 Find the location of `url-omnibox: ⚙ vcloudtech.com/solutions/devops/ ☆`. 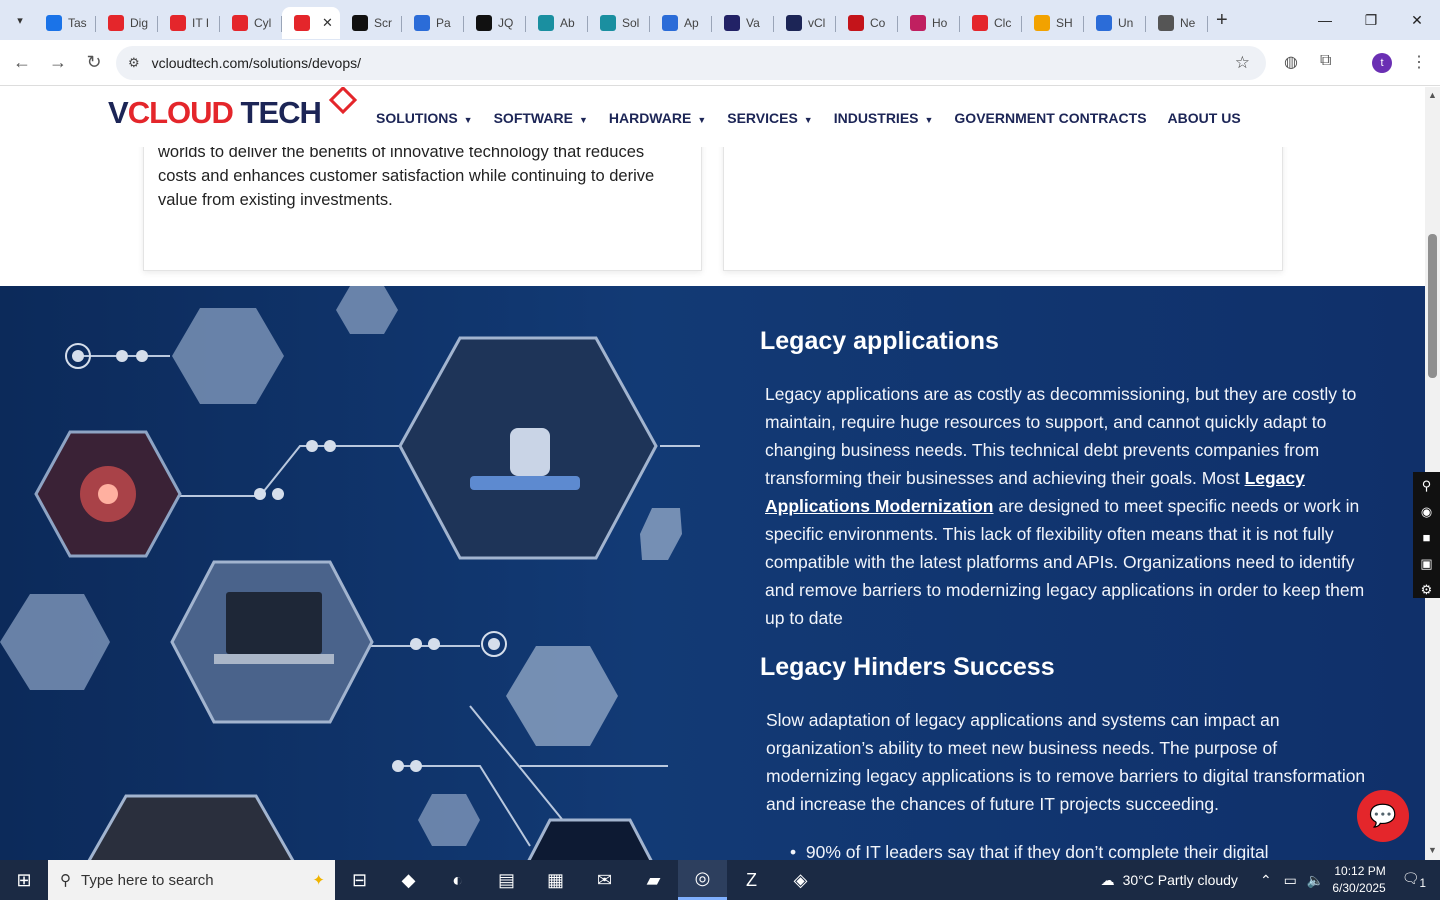

url-omnibox: ⚙ vcloudtech.com/solutions/devops/ ☆ is located at coordinates (691, 63).